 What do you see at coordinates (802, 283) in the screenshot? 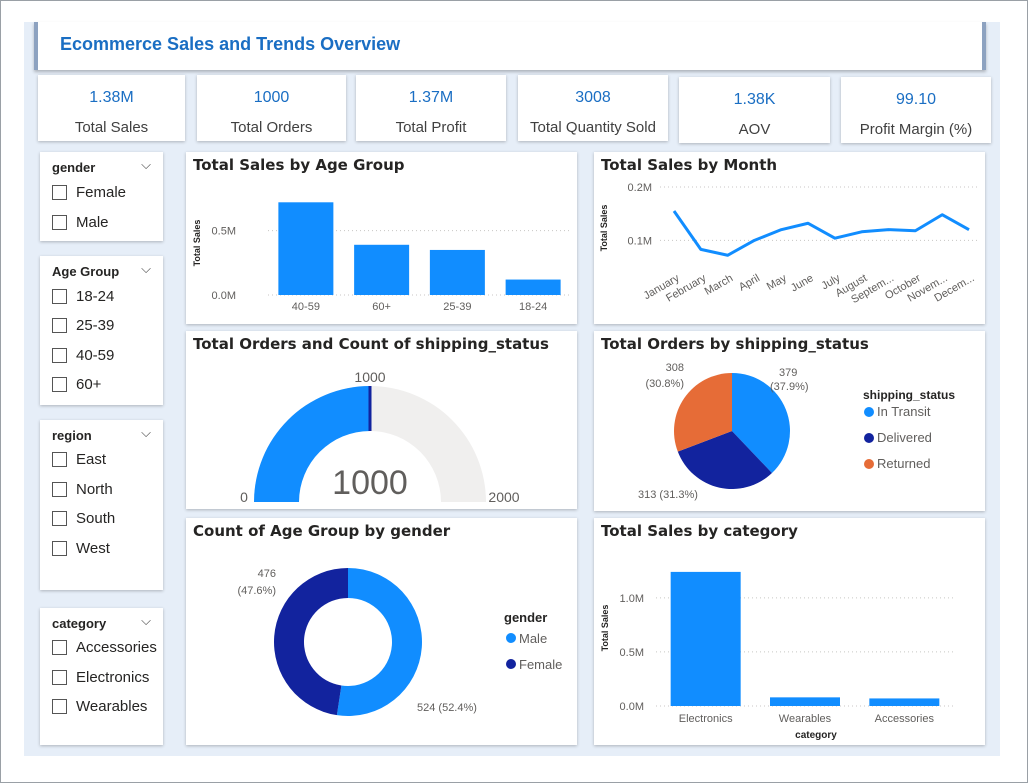
I see `x-tick-label: June` at bounding box center [802, 283].